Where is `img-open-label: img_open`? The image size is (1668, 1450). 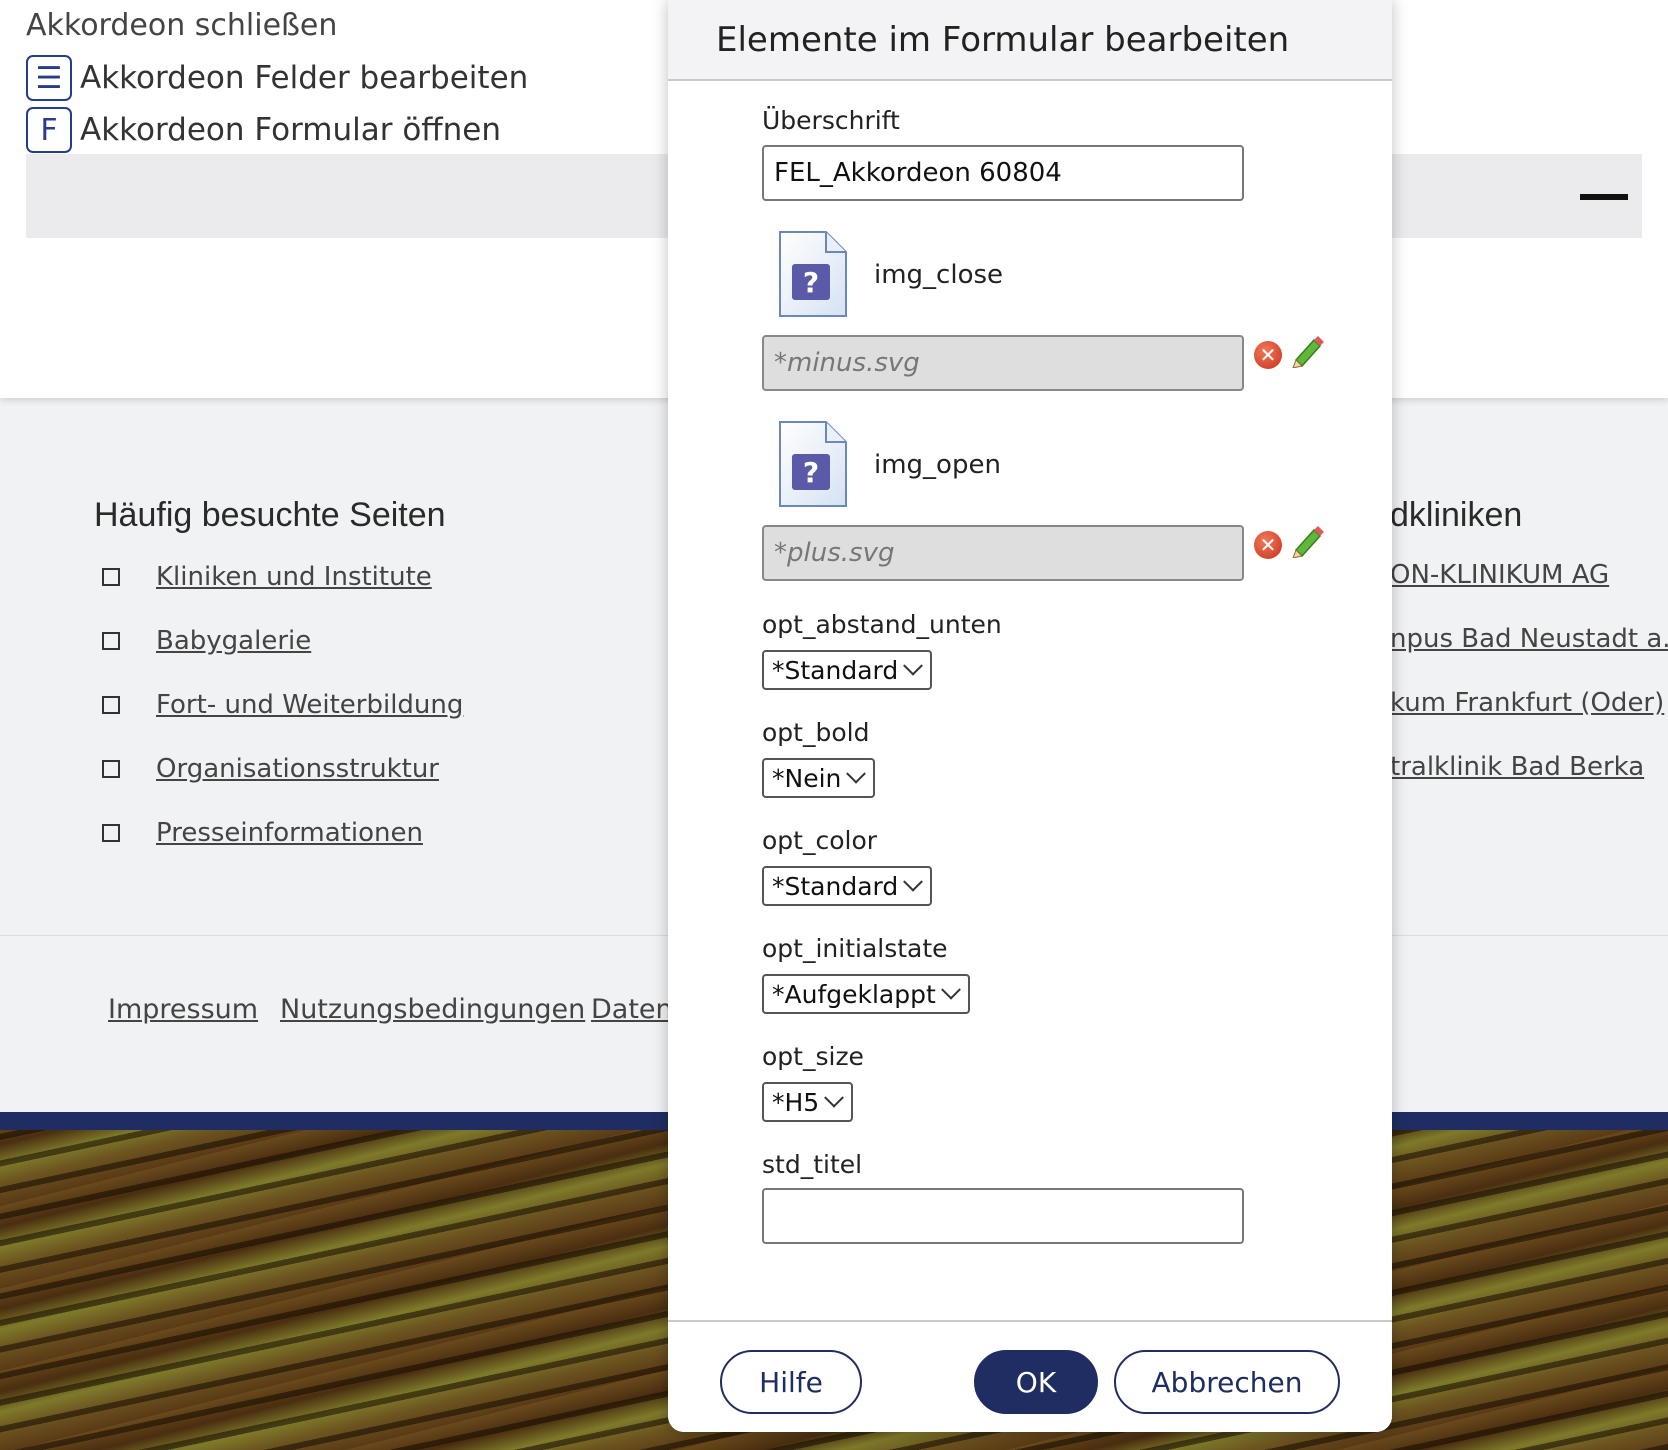
img-open-label: img_open is located at coordinates (937, 465).